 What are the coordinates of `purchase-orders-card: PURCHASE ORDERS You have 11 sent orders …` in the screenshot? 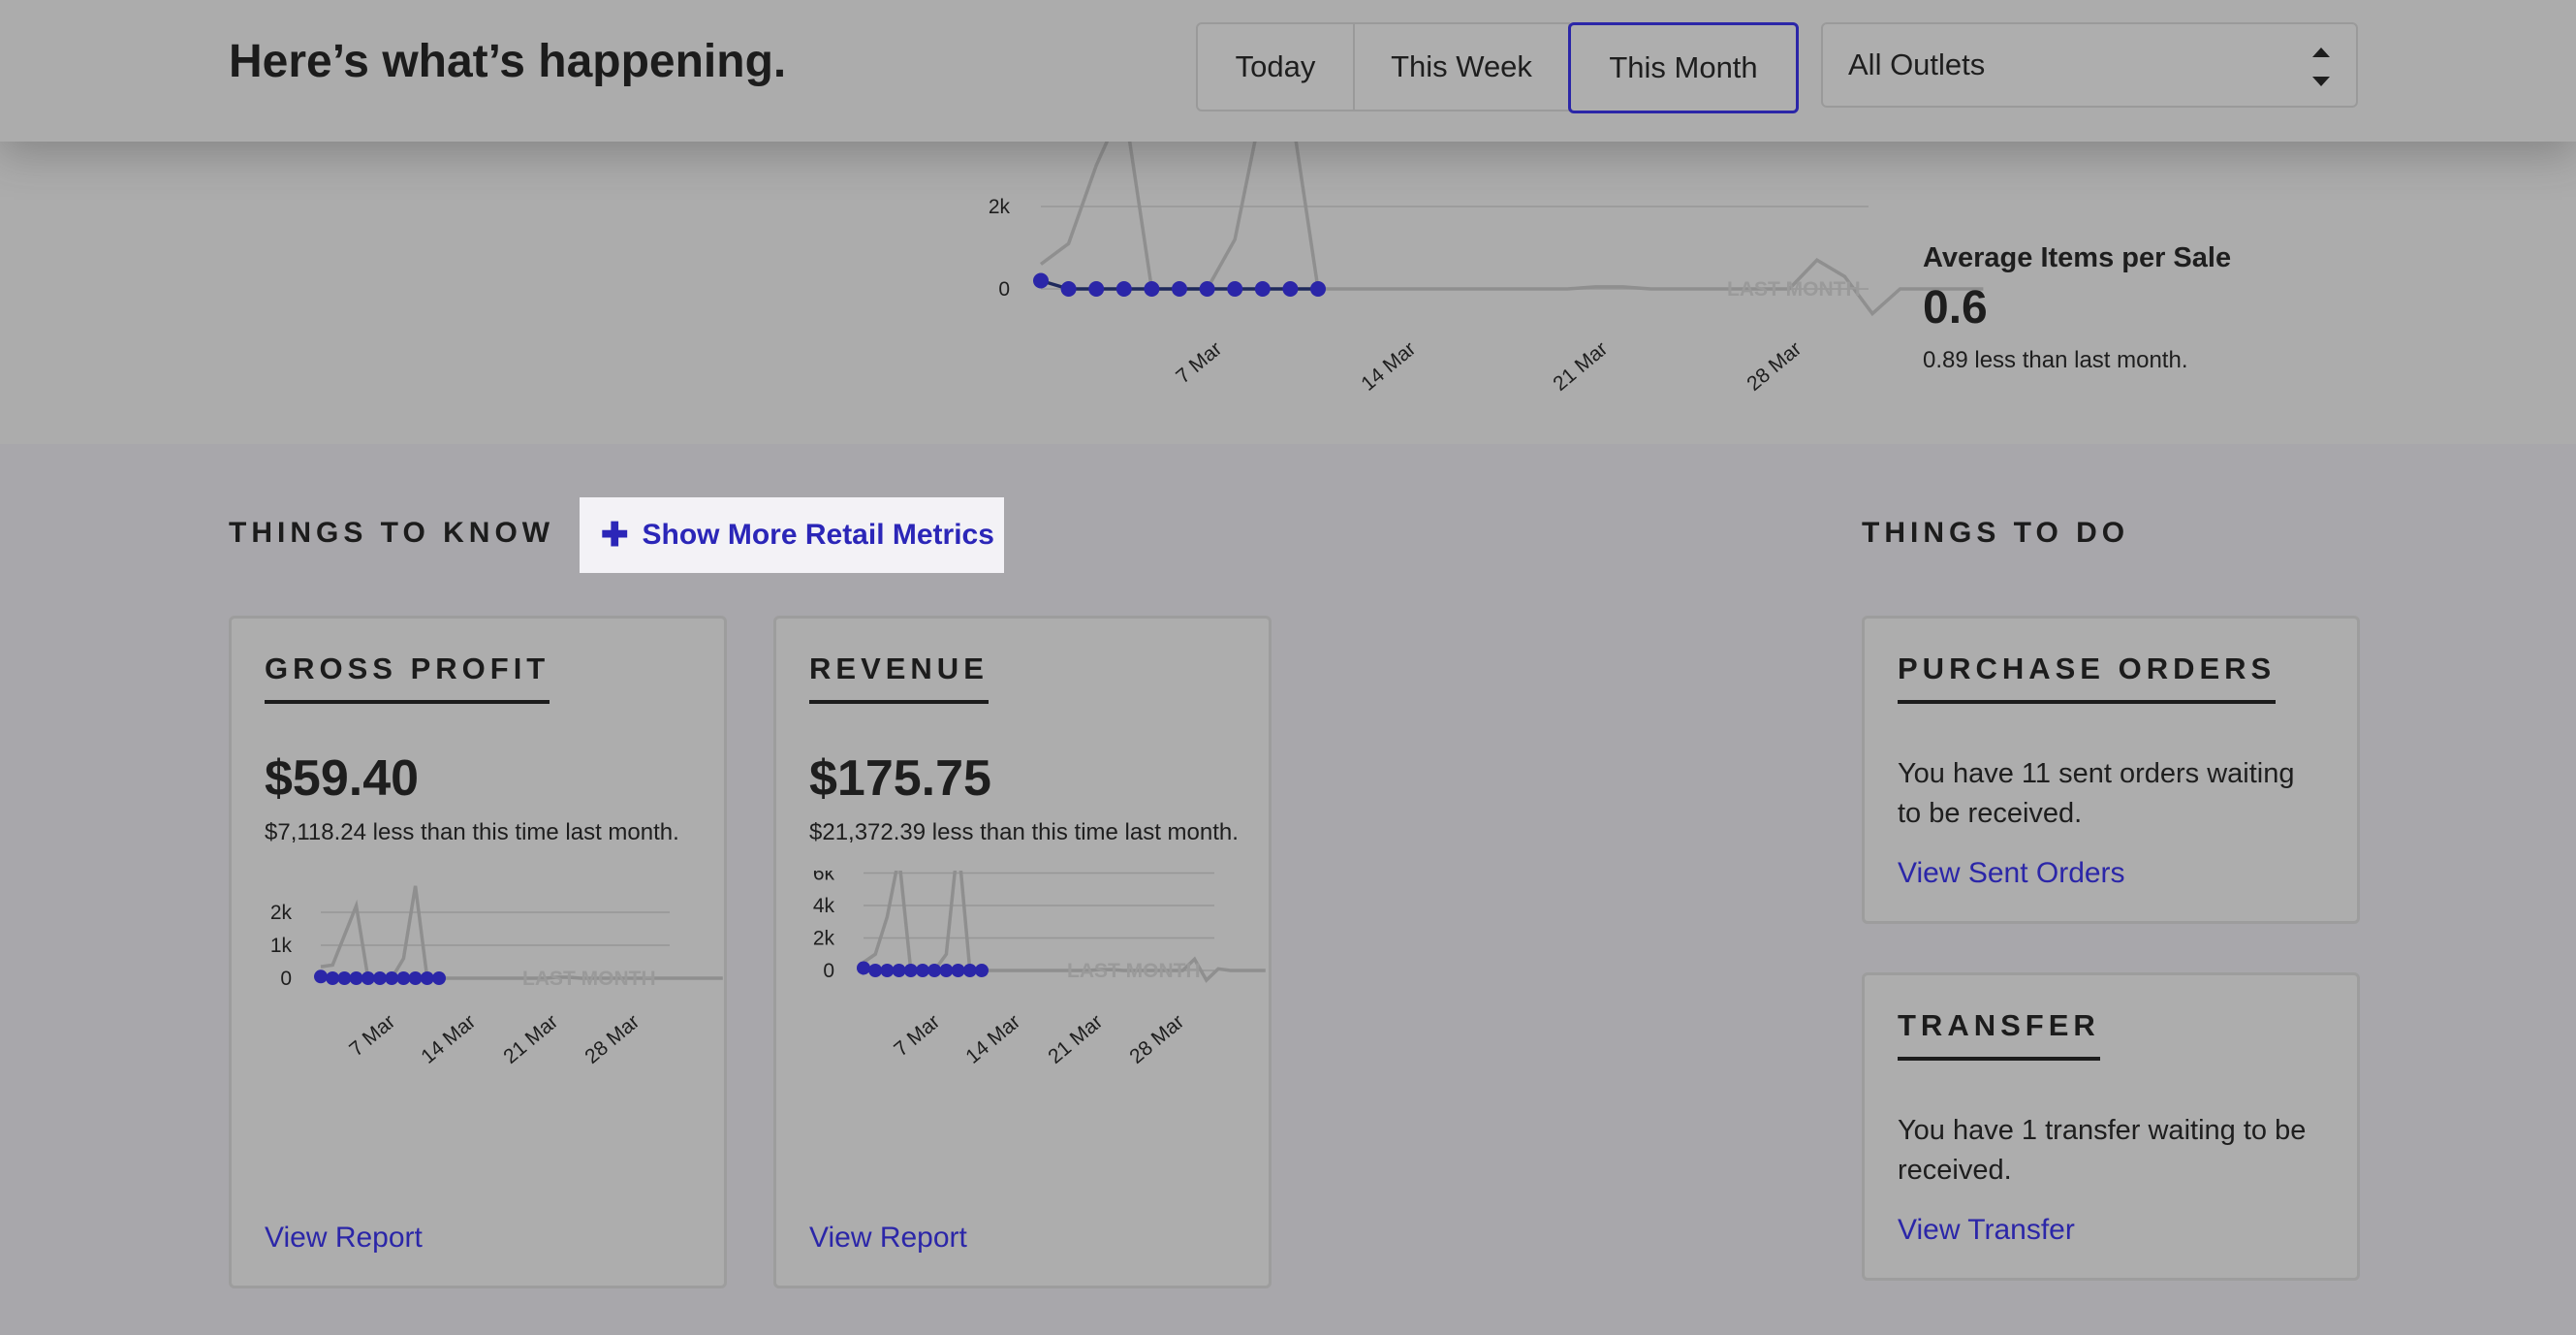 It's located at (2111, 770).